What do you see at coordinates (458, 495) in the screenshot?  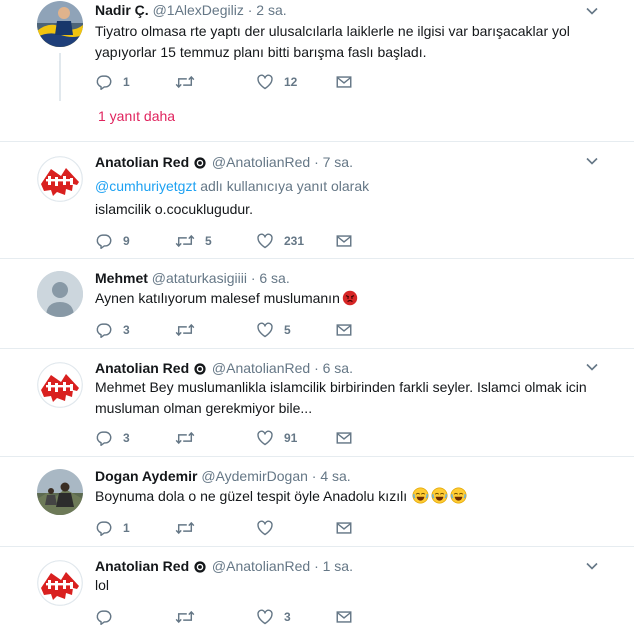 I see `joy-emoji-icon` at bounding box center [458, 495].